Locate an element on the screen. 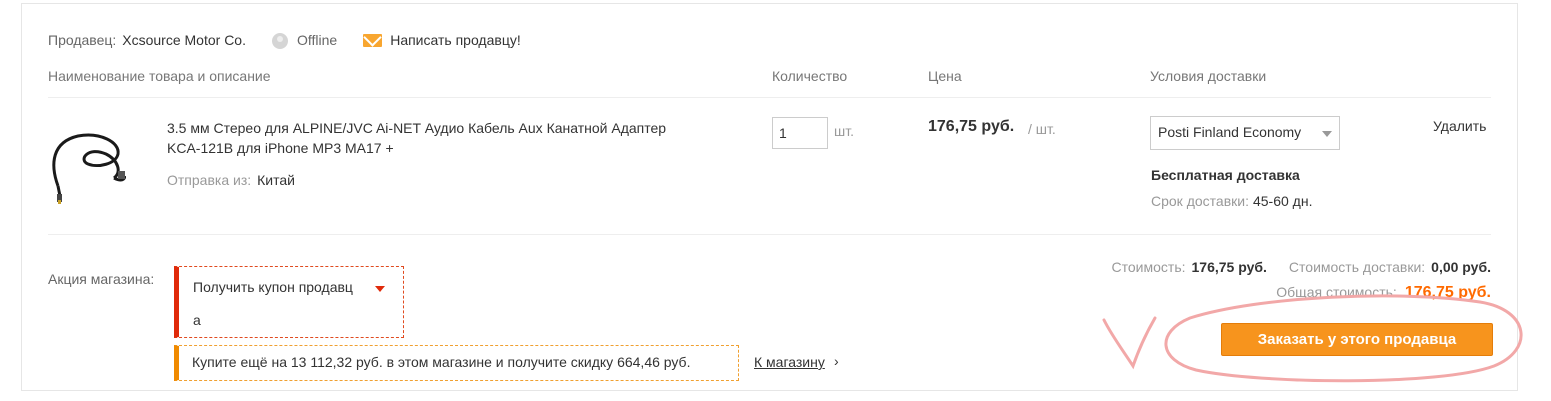 The height and width of the screenshot is (401, 1551). delivery-time-value: 45-60 дн. is located at coordinates (1282, 201).